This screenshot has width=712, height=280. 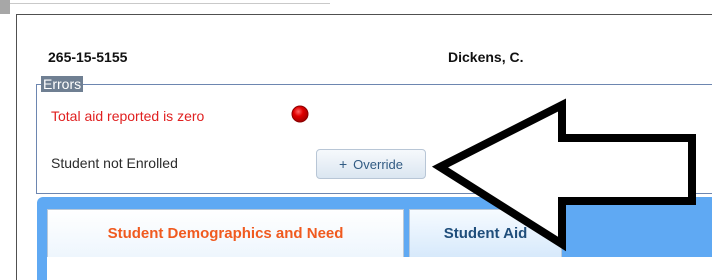 I want to click on errors-title: Errors, so click(x=62, y=84).